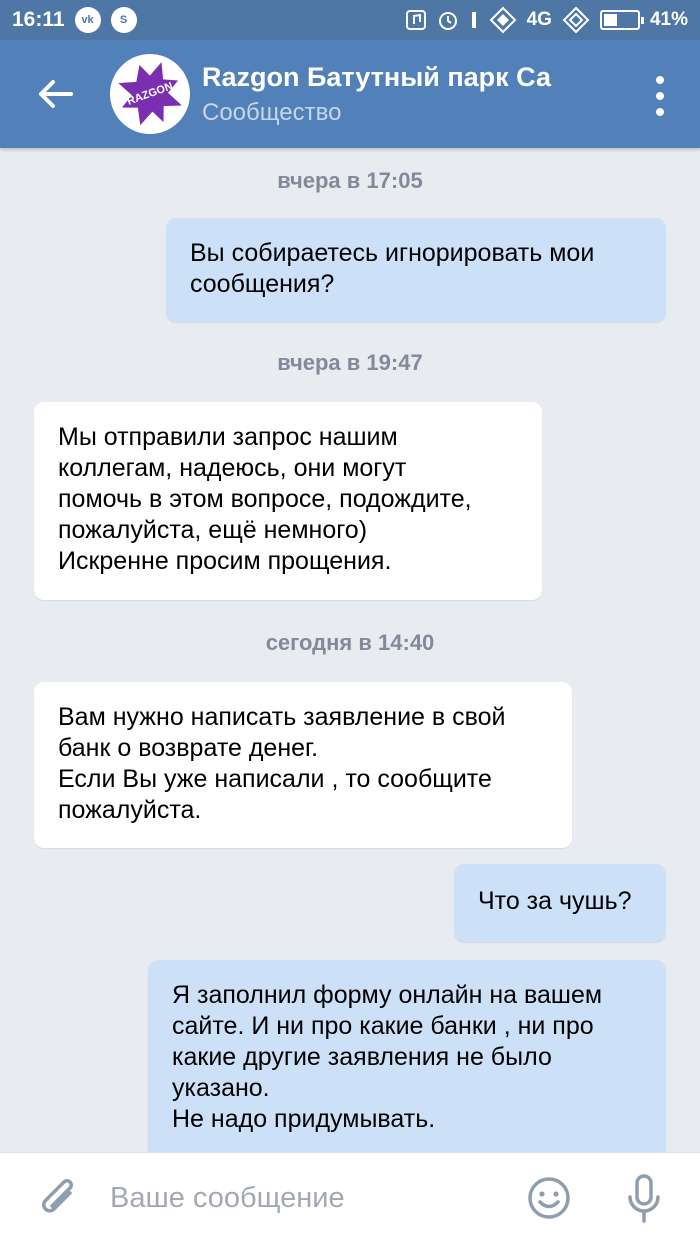 This screenshot has width=700, height=1244. What do you see at coordinates (262, 284) in the screenshot?
I see `message-line: сообщения?` at bounding box center [262, 284].